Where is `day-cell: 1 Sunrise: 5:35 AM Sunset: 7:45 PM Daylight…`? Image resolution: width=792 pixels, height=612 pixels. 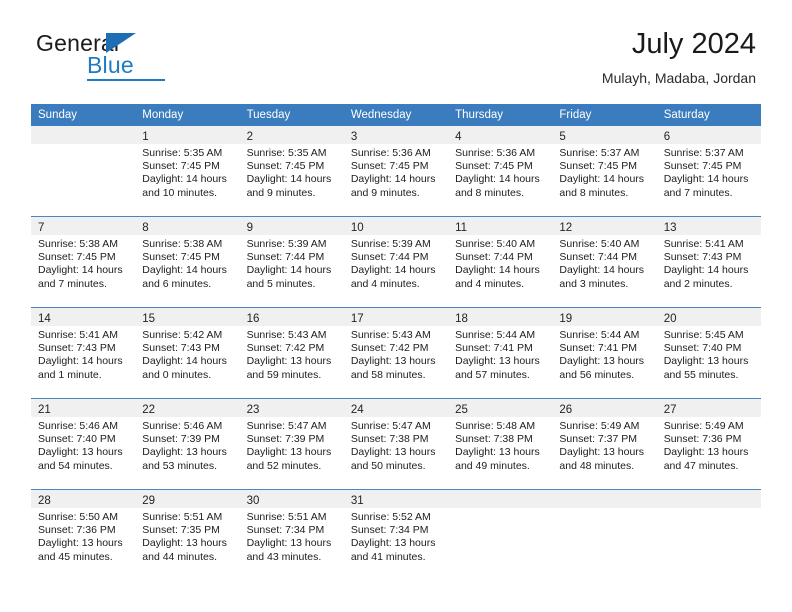
day-cell: 1 Sunrise: 5:35 AM Sunset: 7:45 PM Daylight… is located at coordinates (187, 171).